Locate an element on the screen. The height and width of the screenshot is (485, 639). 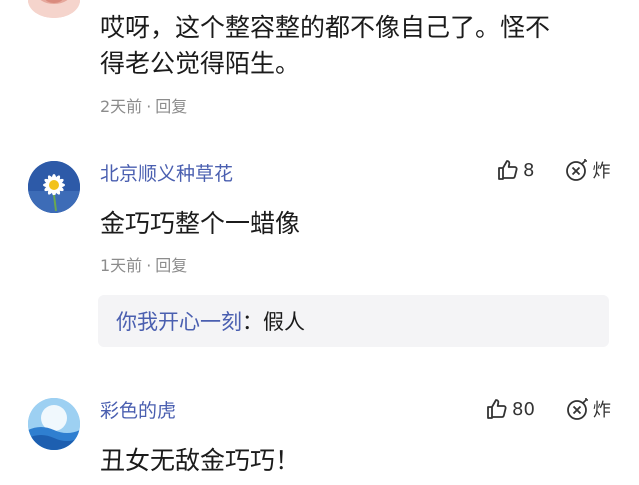
reply-preview: 你我开心一刻 ： 假人 is located at coordinates (353, 321).